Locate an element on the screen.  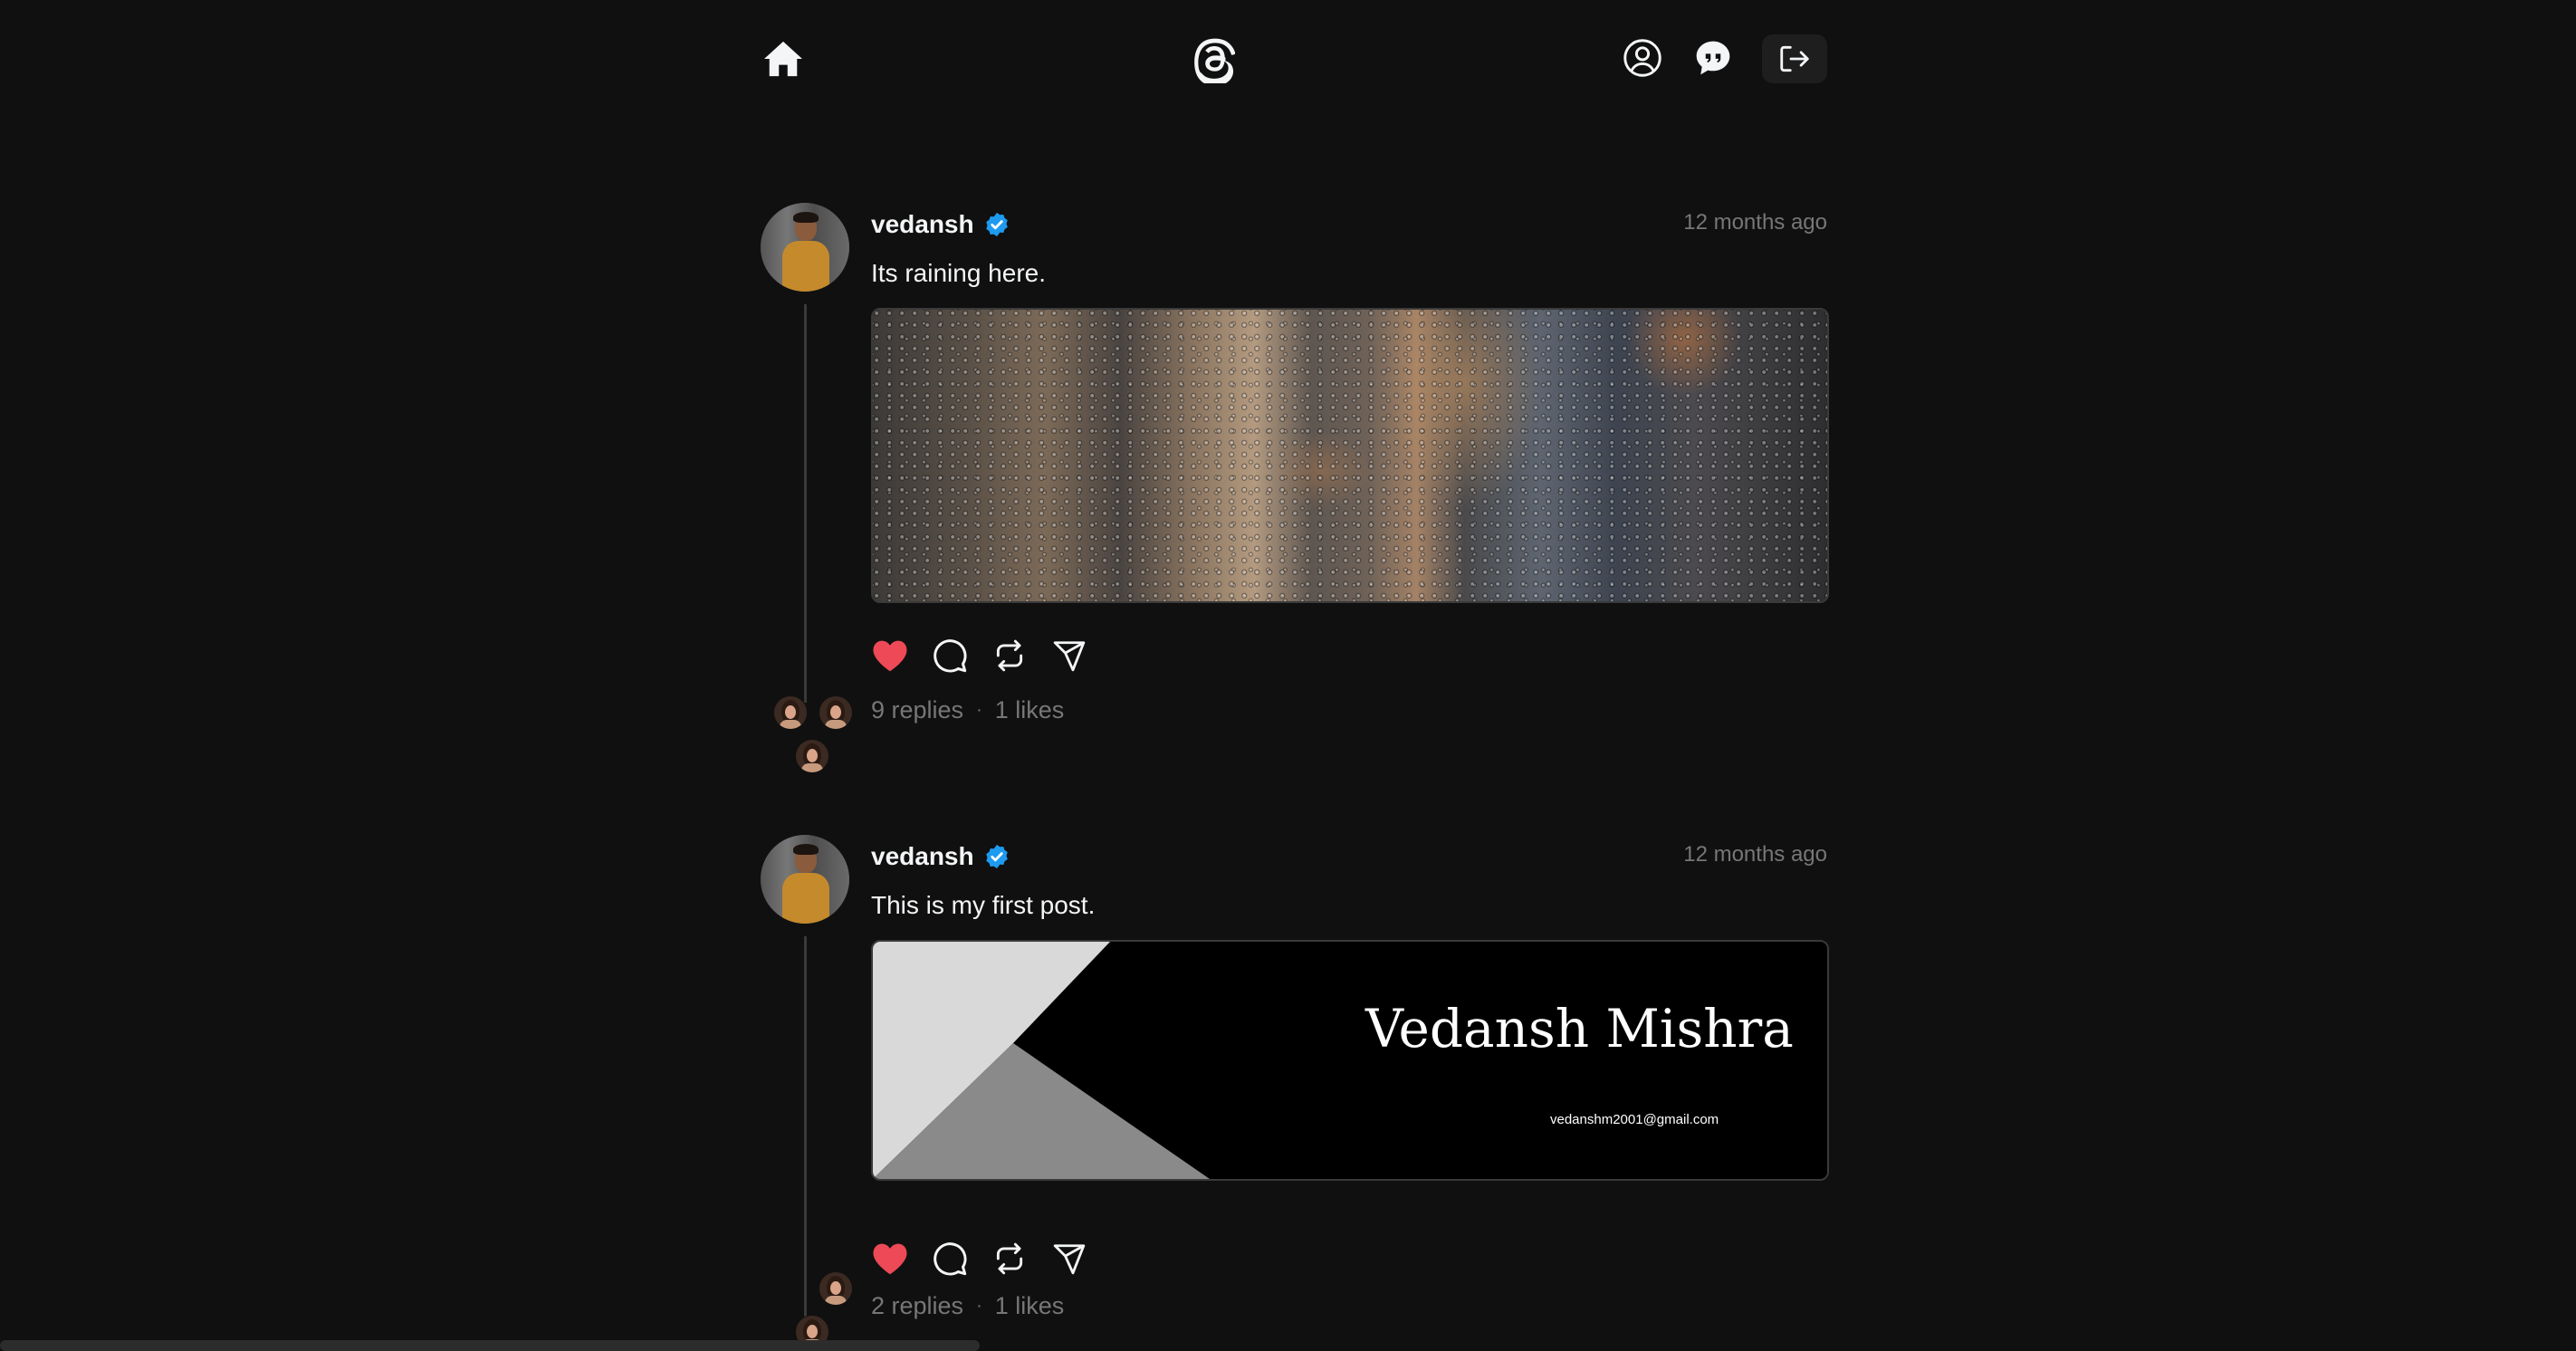
replies-count: 2 replies is located at coordinates (917, 1306).